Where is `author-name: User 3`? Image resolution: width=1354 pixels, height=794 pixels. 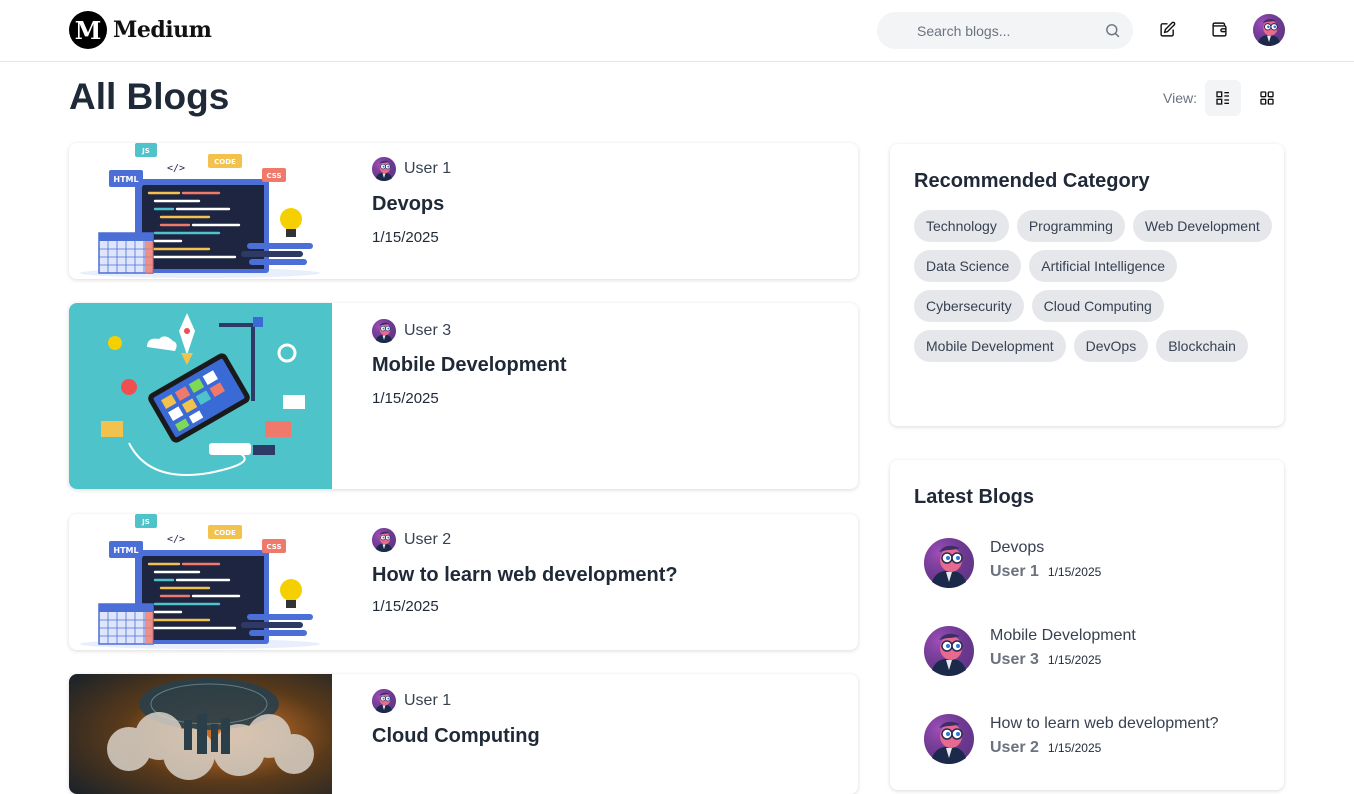
author-name: User 3 is located at coordinates (428, 330).